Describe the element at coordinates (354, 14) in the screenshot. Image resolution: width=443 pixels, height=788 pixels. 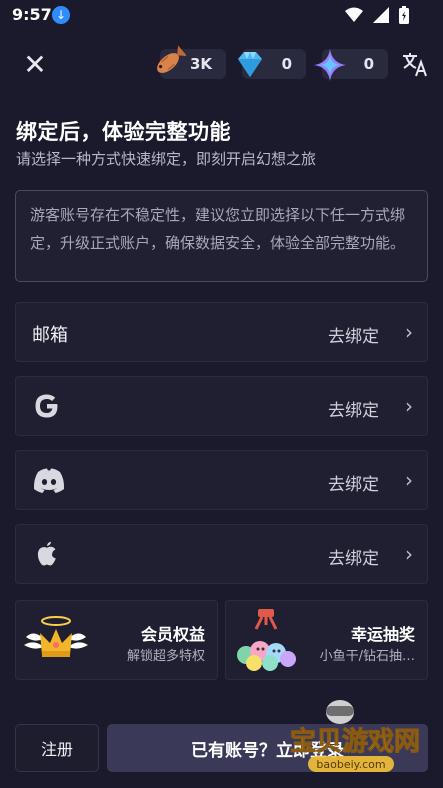
I see `wifi-icon` at that location.